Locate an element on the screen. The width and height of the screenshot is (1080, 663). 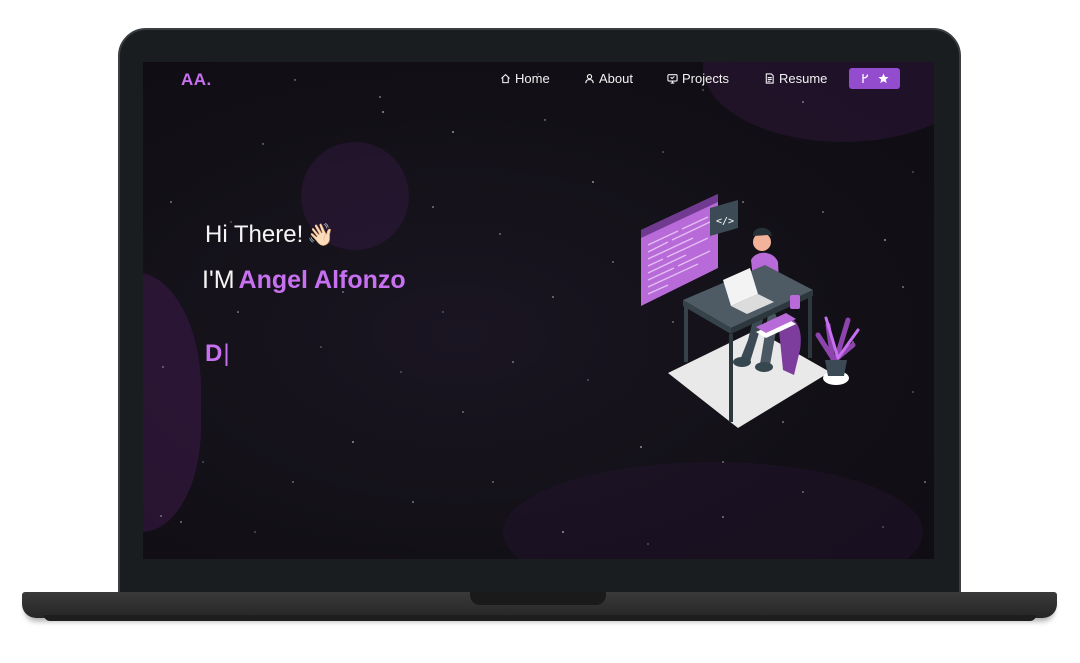
logo: AA. is located at coordinates (196, 80).